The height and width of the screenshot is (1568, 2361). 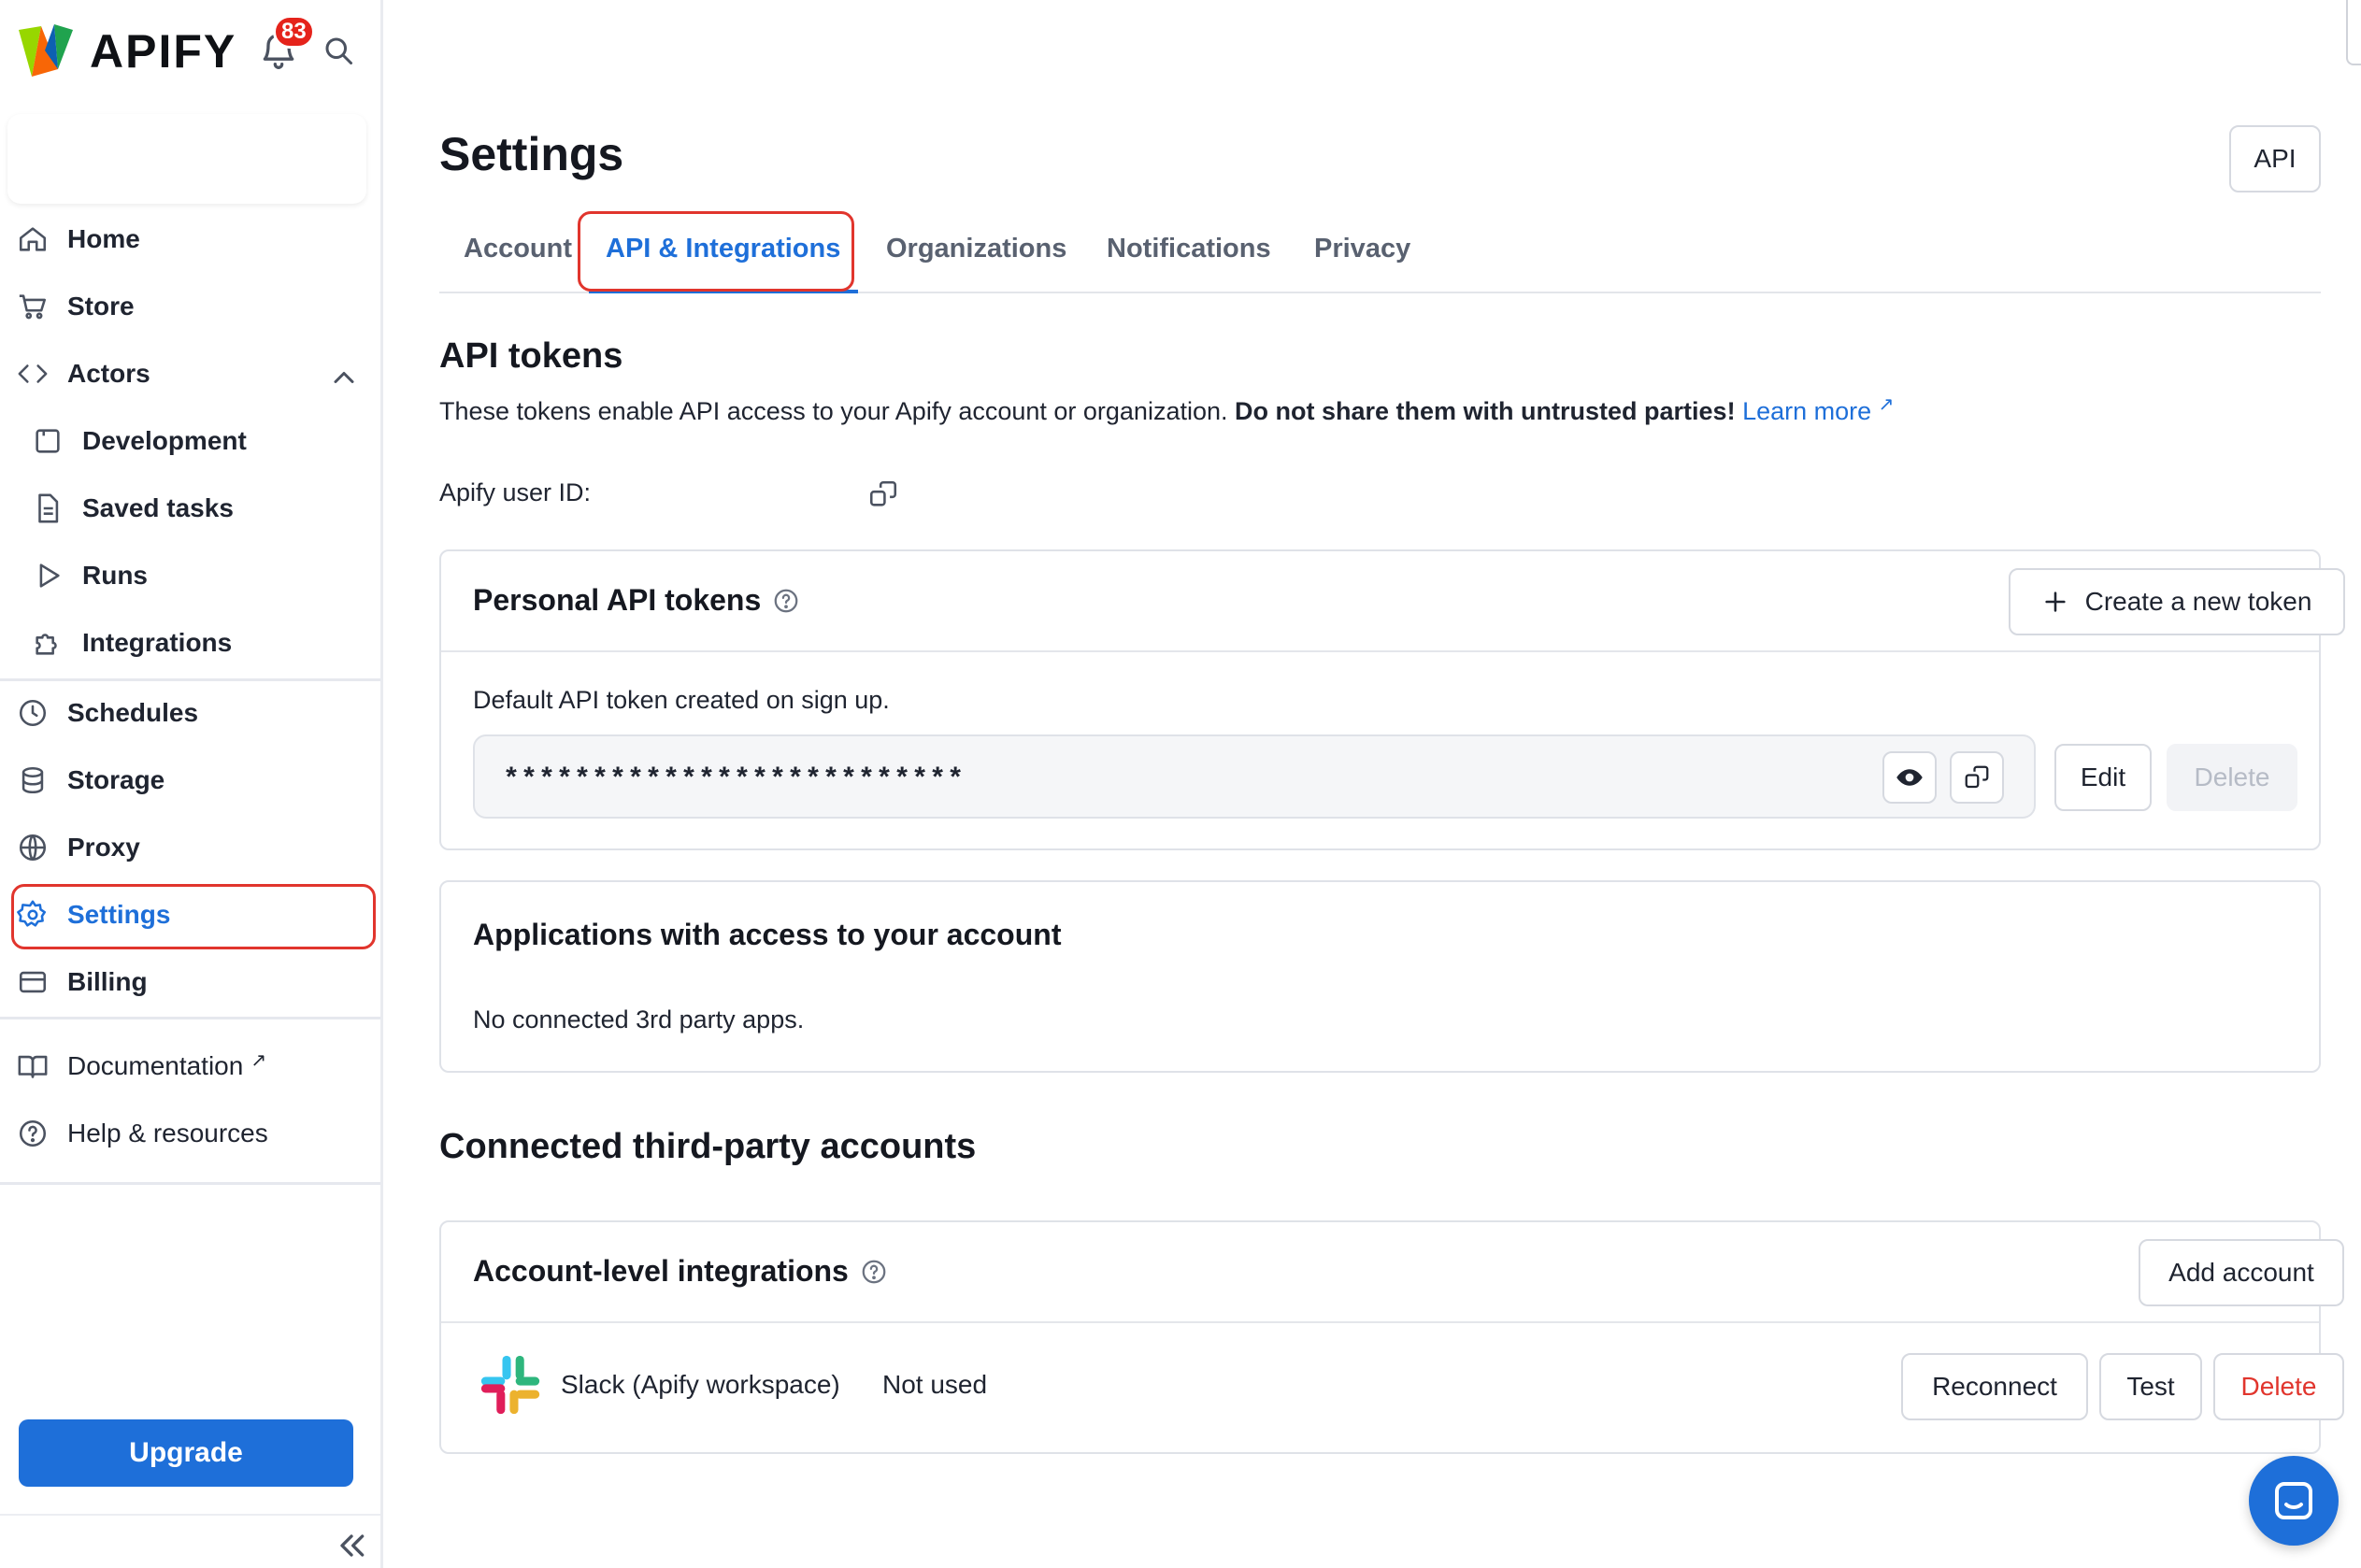 I want to click on sidebar-item-label: Settings, so click(x=118, y=915).